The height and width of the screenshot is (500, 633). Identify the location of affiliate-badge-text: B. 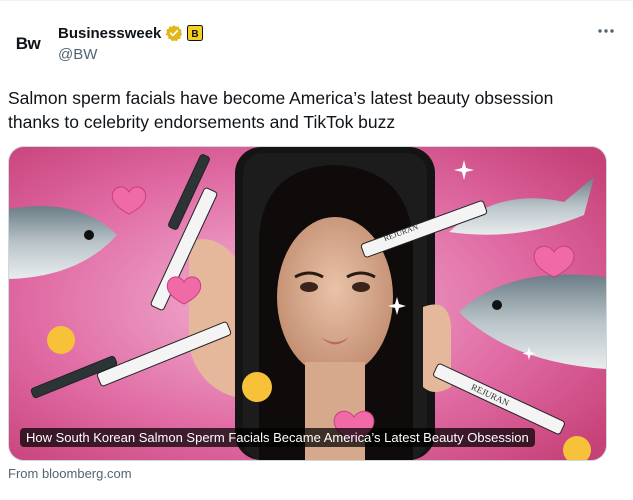
(195, 34).